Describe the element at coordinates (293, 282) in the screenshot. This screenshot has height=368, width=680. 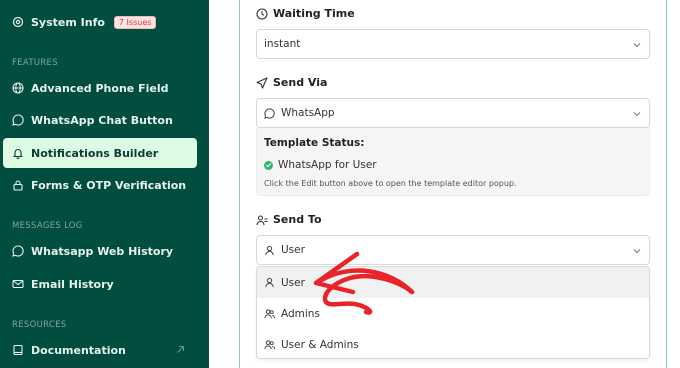
I see `dropdown-option-label: User` at that location.